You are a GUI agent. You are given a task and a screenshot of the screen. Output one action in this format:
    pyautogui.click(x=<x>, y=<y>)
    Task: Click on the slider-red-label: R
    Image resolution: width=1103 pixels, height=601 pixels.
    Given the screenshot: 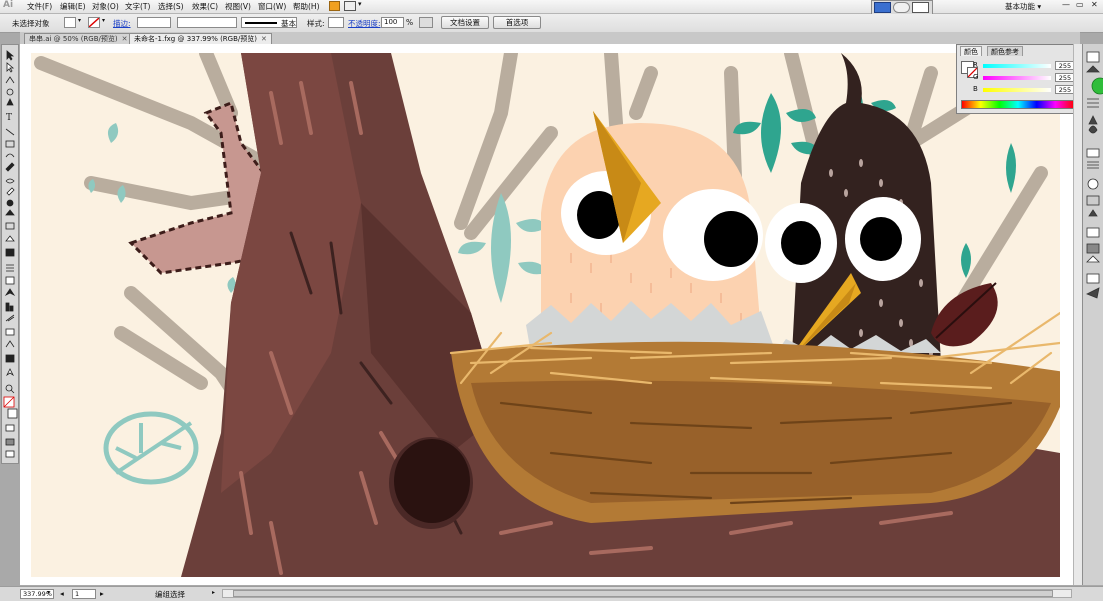 What is the action you would take?
    pyautogui.click(x=975, y=65)
    